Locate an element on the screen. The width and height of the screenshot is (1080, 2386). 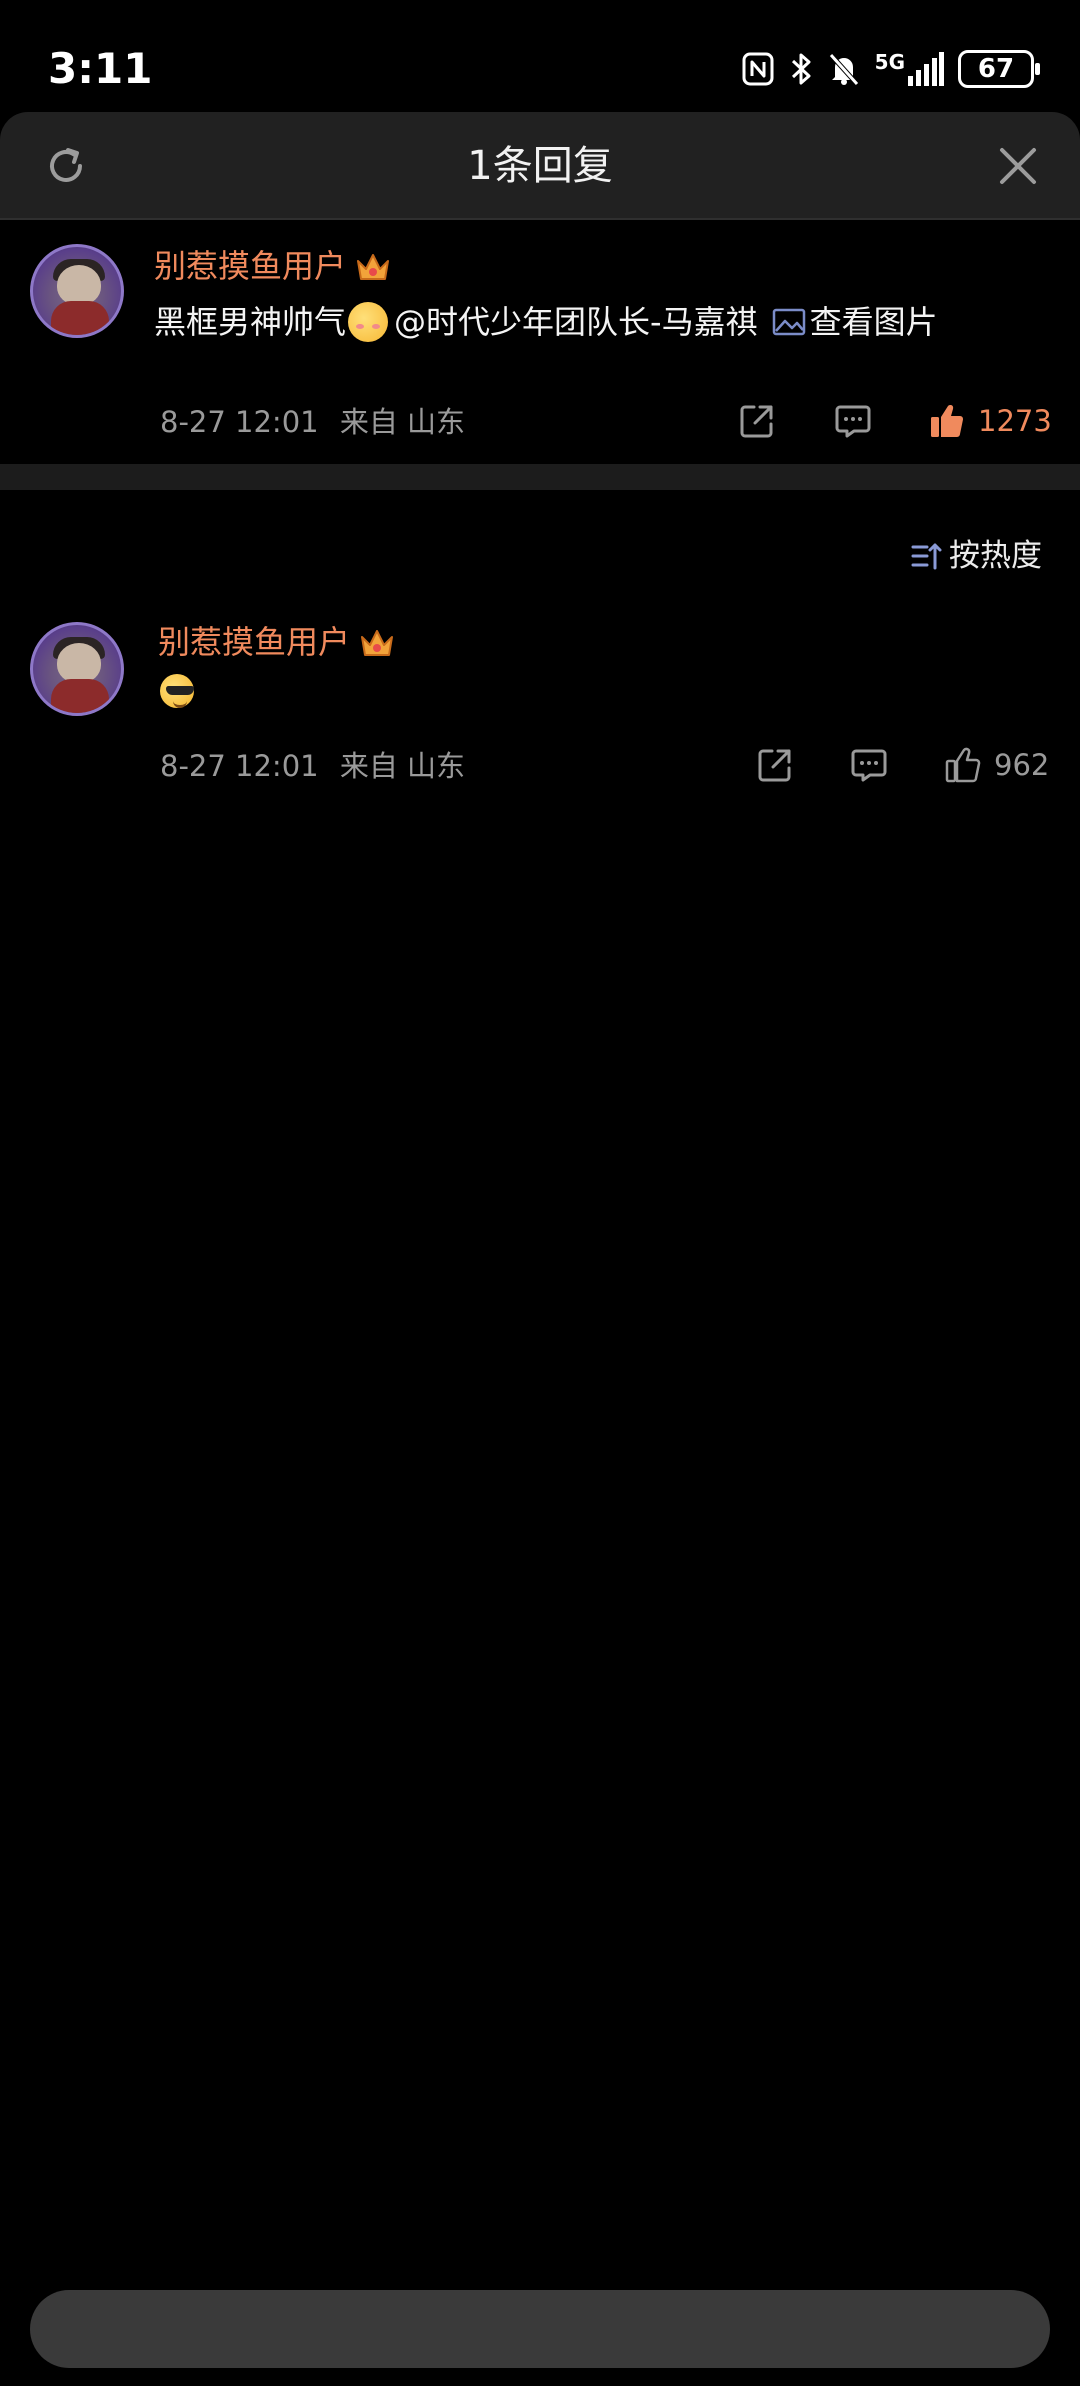
status-icons: 5G 67 is located at coordinates (890, 69).